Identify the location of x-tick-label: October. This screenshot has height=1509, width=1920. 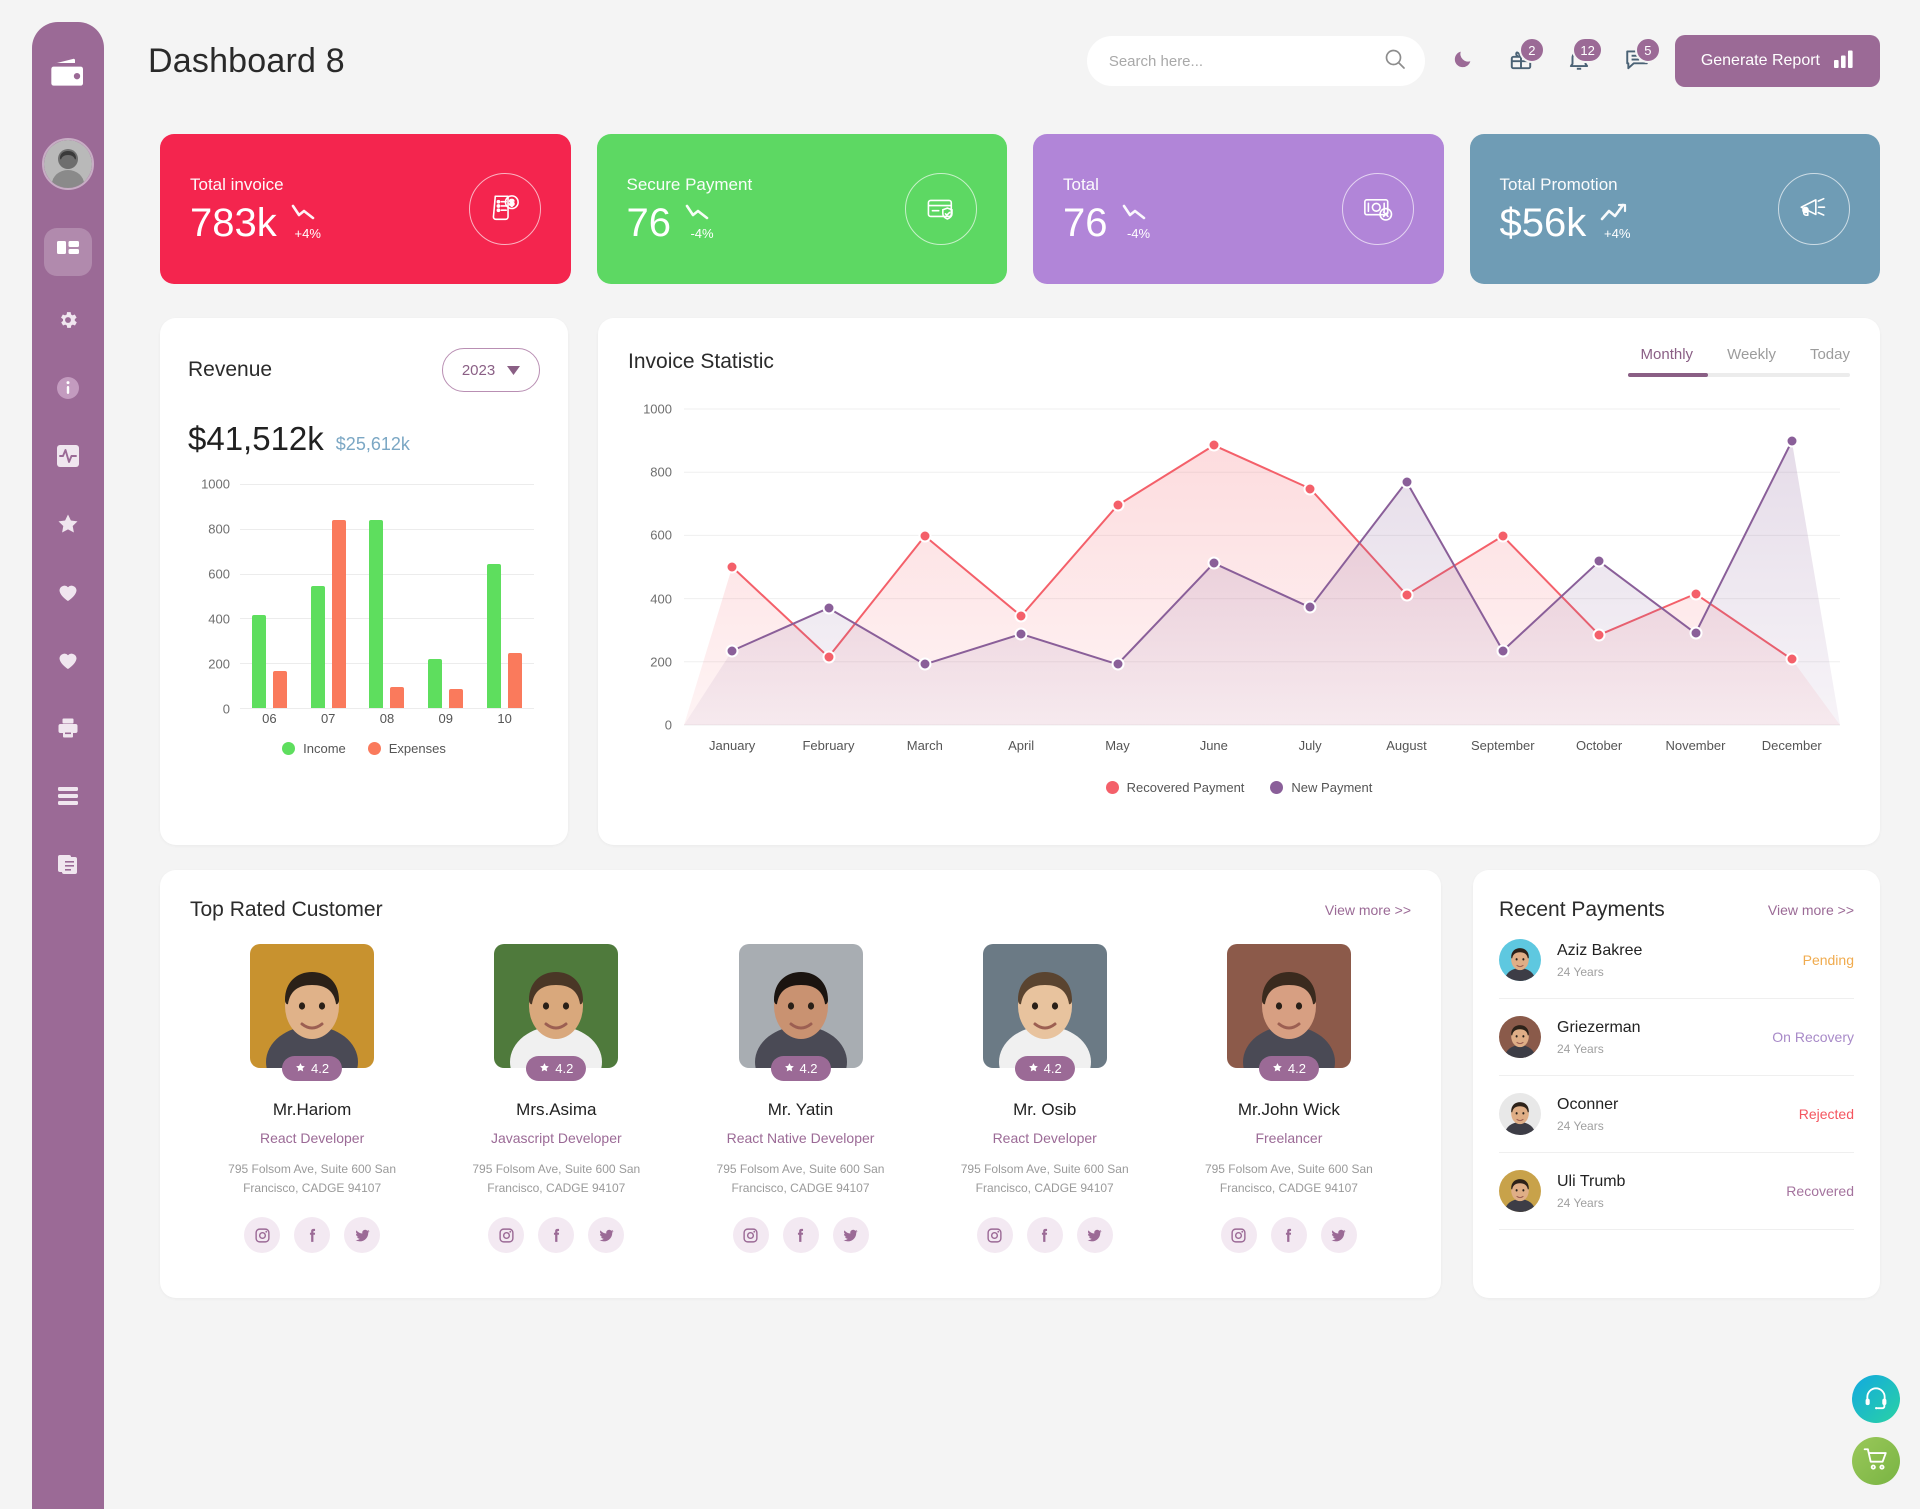
(1599, 745).